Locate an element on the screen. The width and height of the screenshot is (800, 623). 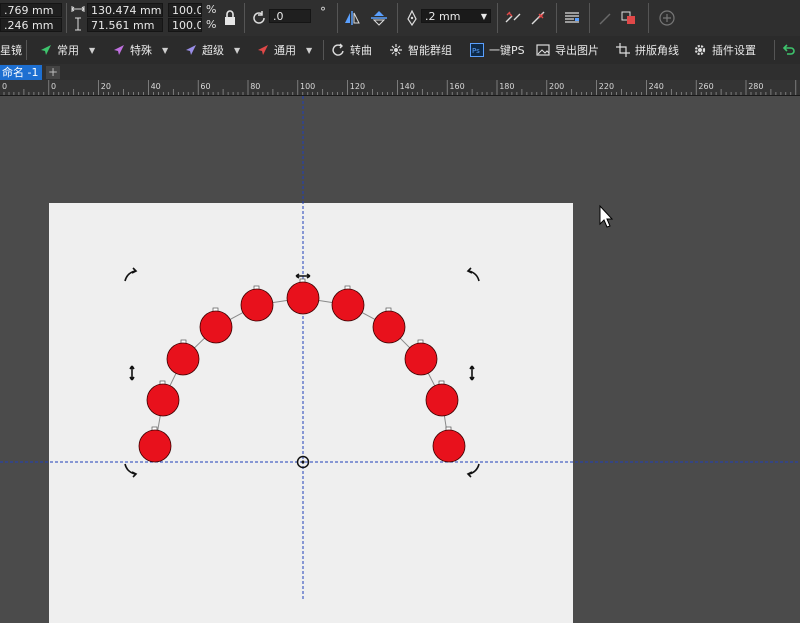
ruler-label: 100 is located at coordinates (307, 86).